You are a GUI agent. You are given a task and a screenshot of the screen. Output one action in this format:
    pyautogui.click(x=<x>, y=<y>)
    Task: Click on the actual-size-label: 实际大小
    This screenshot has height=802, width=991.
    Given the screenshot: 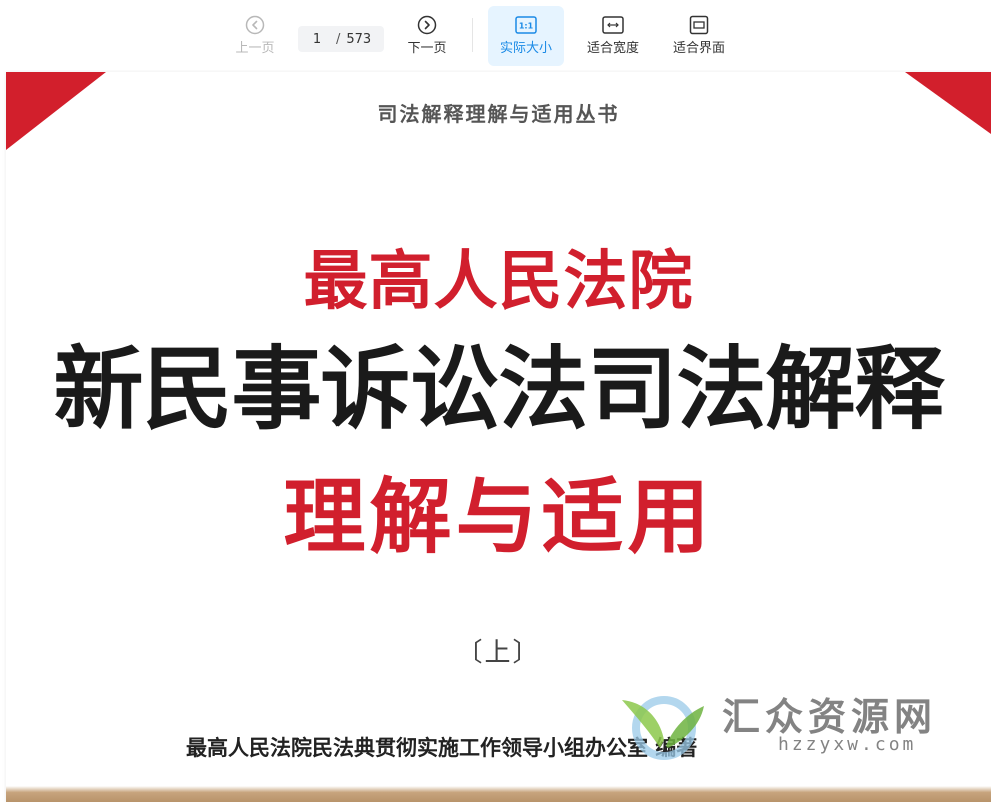 What is the action you would take?
    pyautogui.click(x=525, y=48)
    